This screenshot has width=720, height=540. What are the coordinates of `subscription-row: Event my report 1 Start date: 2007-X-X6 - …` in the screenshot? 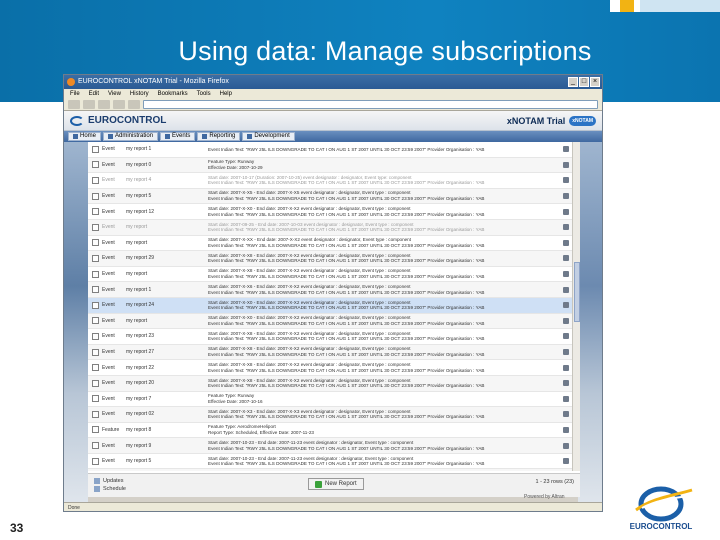 It's located at (330, 290).